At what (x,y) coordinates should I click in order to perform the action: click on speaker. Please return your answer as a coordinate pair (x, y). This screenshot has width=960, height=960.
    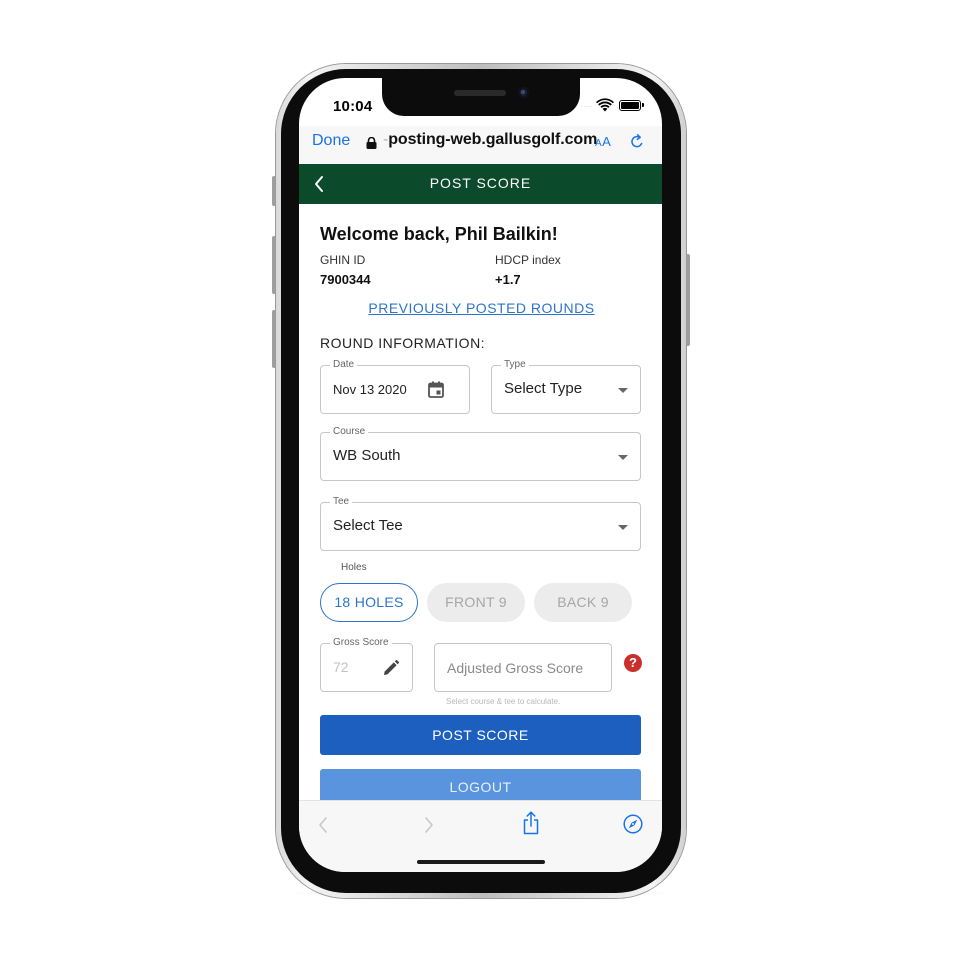
    Looking at the image, I should click on (480, 93).